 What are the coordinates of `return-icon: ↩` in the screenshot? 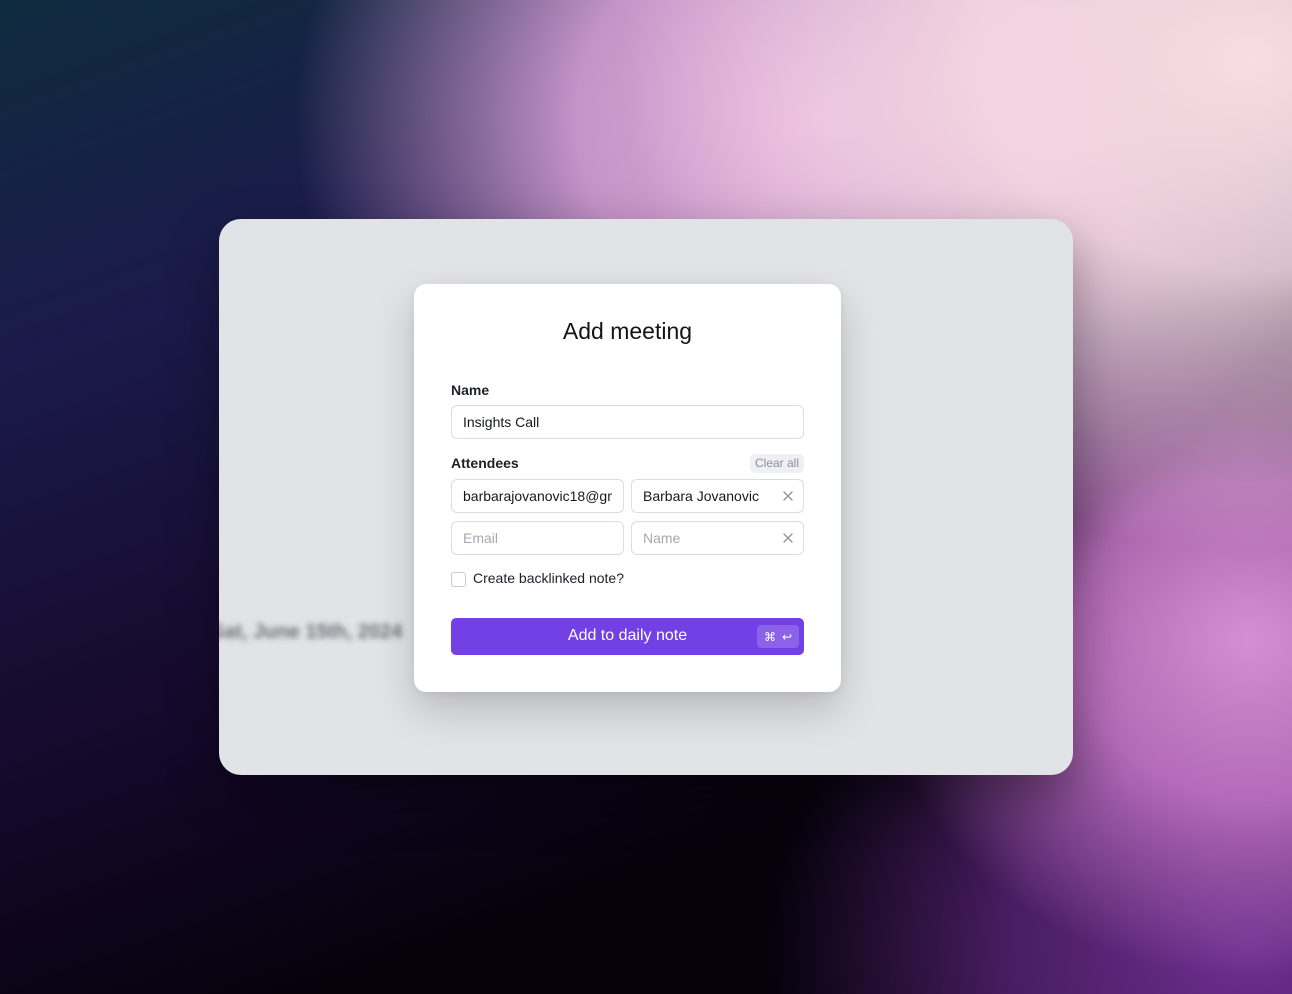 It's located at (787, 636).